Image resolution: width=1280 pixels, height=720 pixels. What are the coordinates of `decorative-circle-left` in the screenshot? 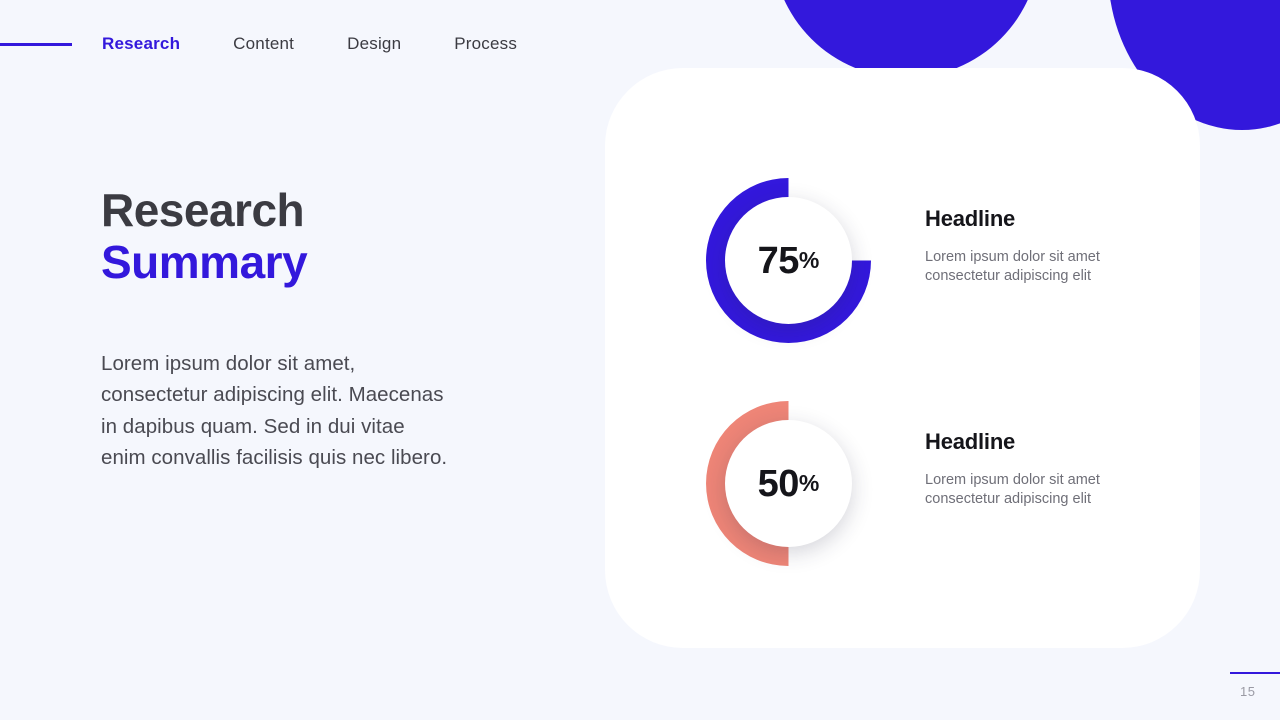 It's located at (906, 39).